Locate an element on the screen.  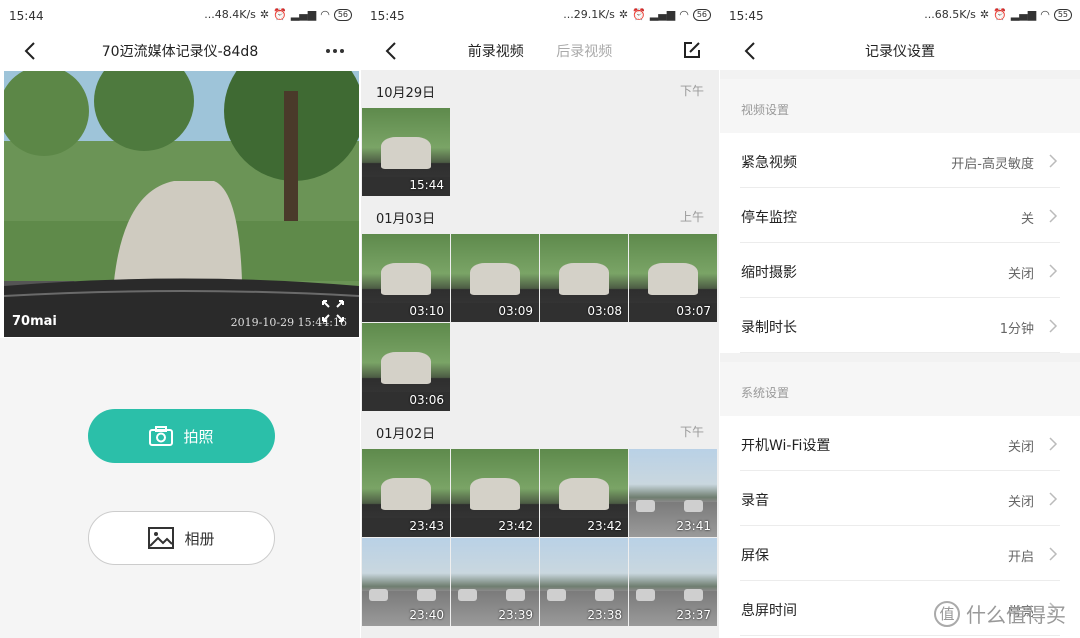
thumbnail-time: 23:42 is located at coordinates (515, 526).